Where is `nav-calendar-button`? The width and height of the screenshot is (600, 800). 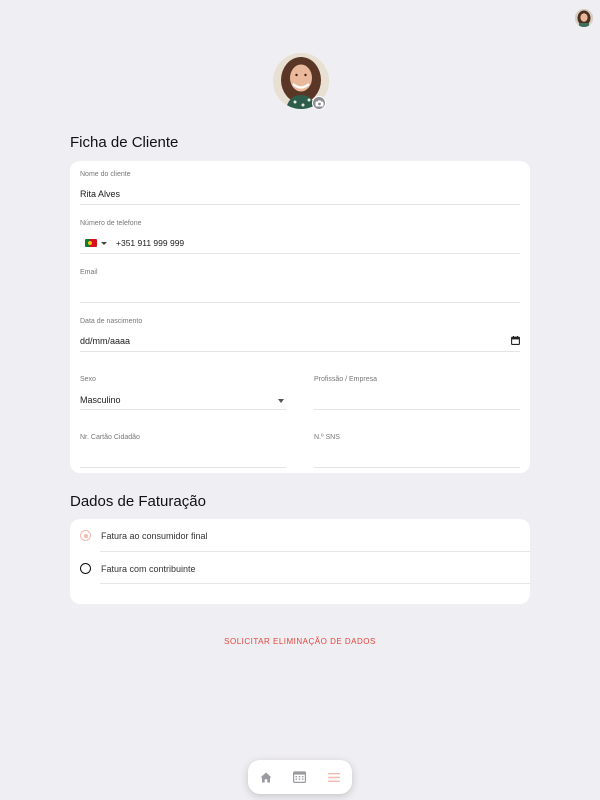
nav-calendar-button is located at coordinates (299, 777).